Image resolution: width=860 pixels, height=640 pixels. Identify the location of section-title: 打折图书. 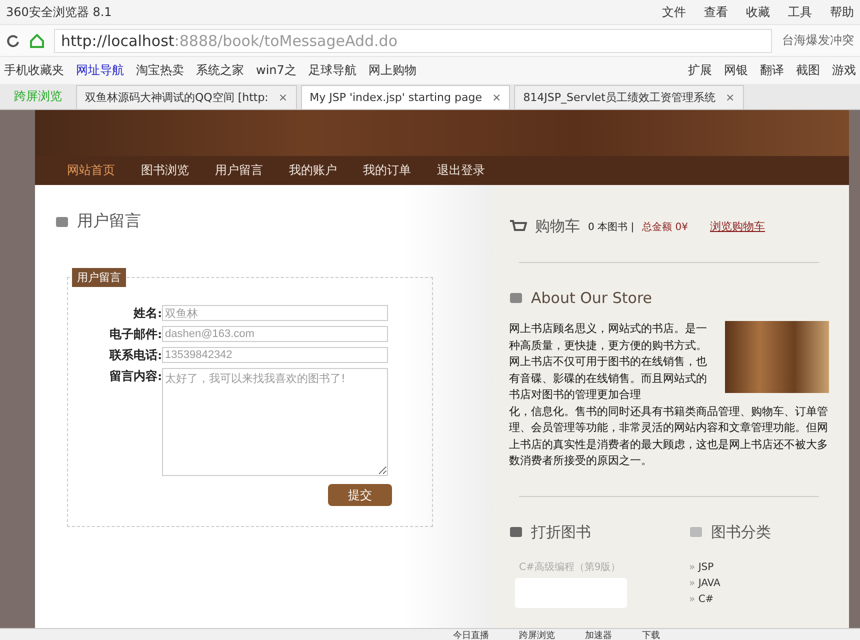
(561, 532).